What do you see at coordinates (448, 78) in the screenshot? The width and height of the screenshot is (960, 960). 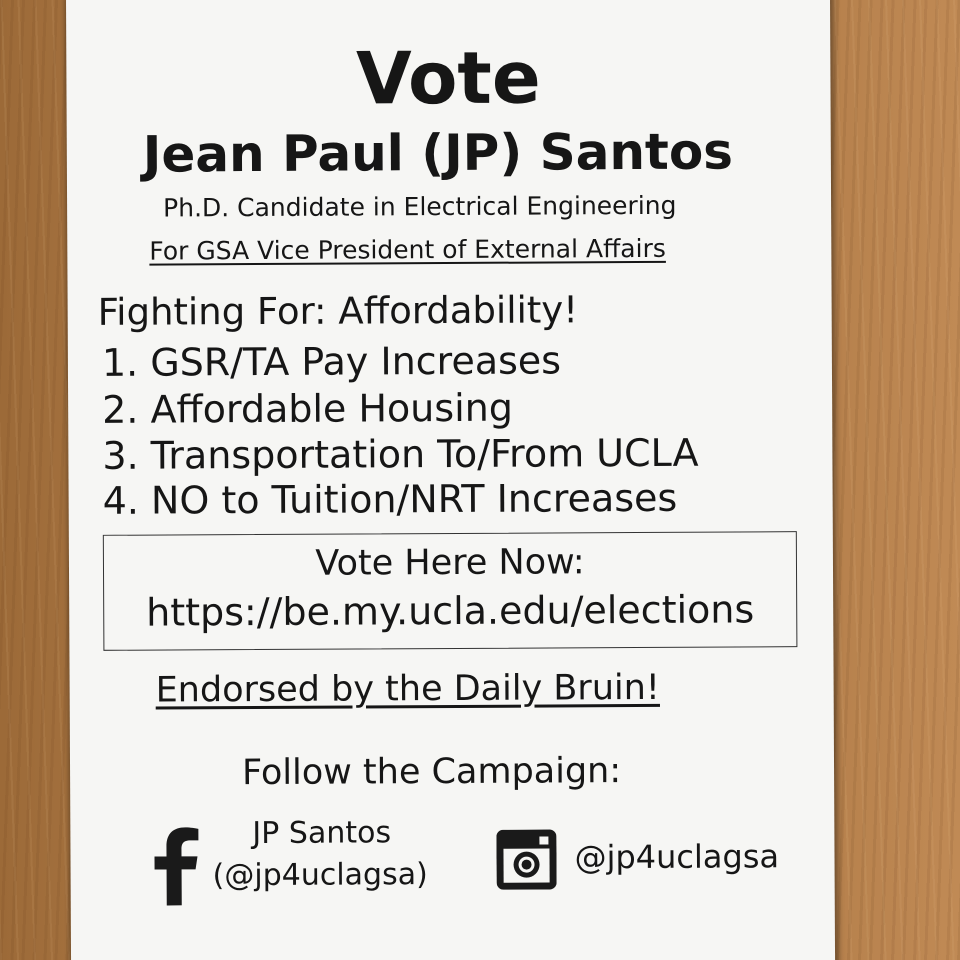 I see `vote-heading: Vote` at bounding box center [448, 78].